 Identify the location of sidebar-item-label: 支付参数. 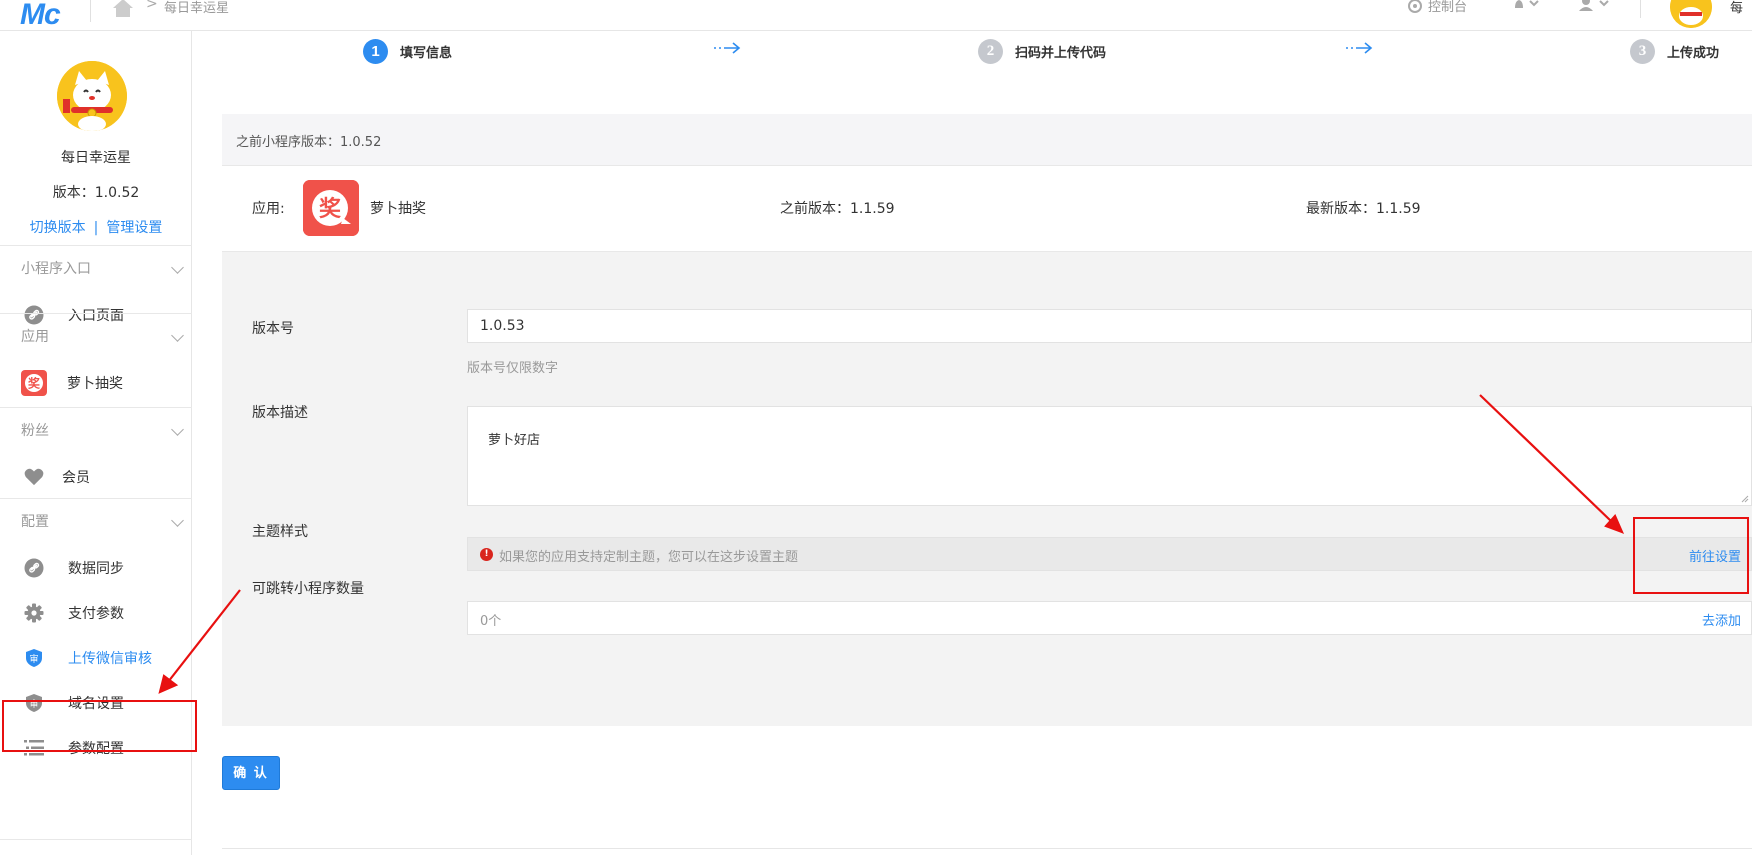
(96, 613).